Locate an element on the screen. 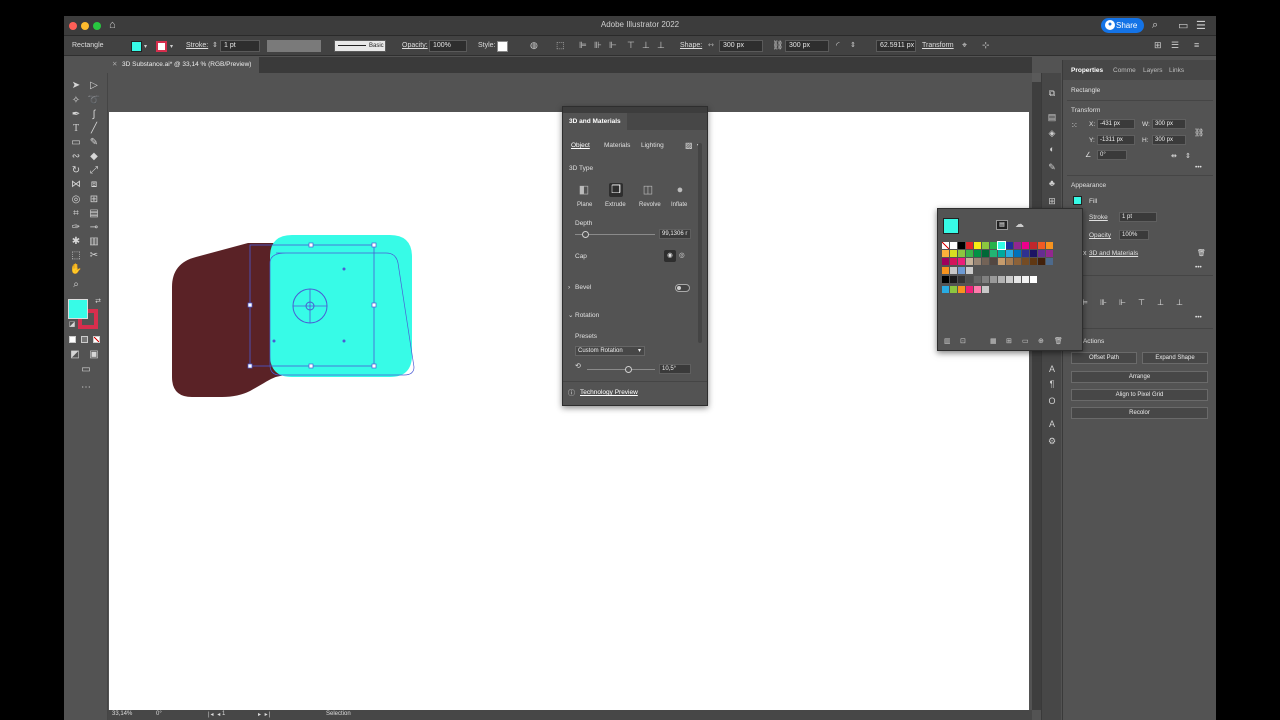 This screenshot has height=720, width=1280. swatch-libraries-menu-icon: ▥ is located at coordinates (947, 341).